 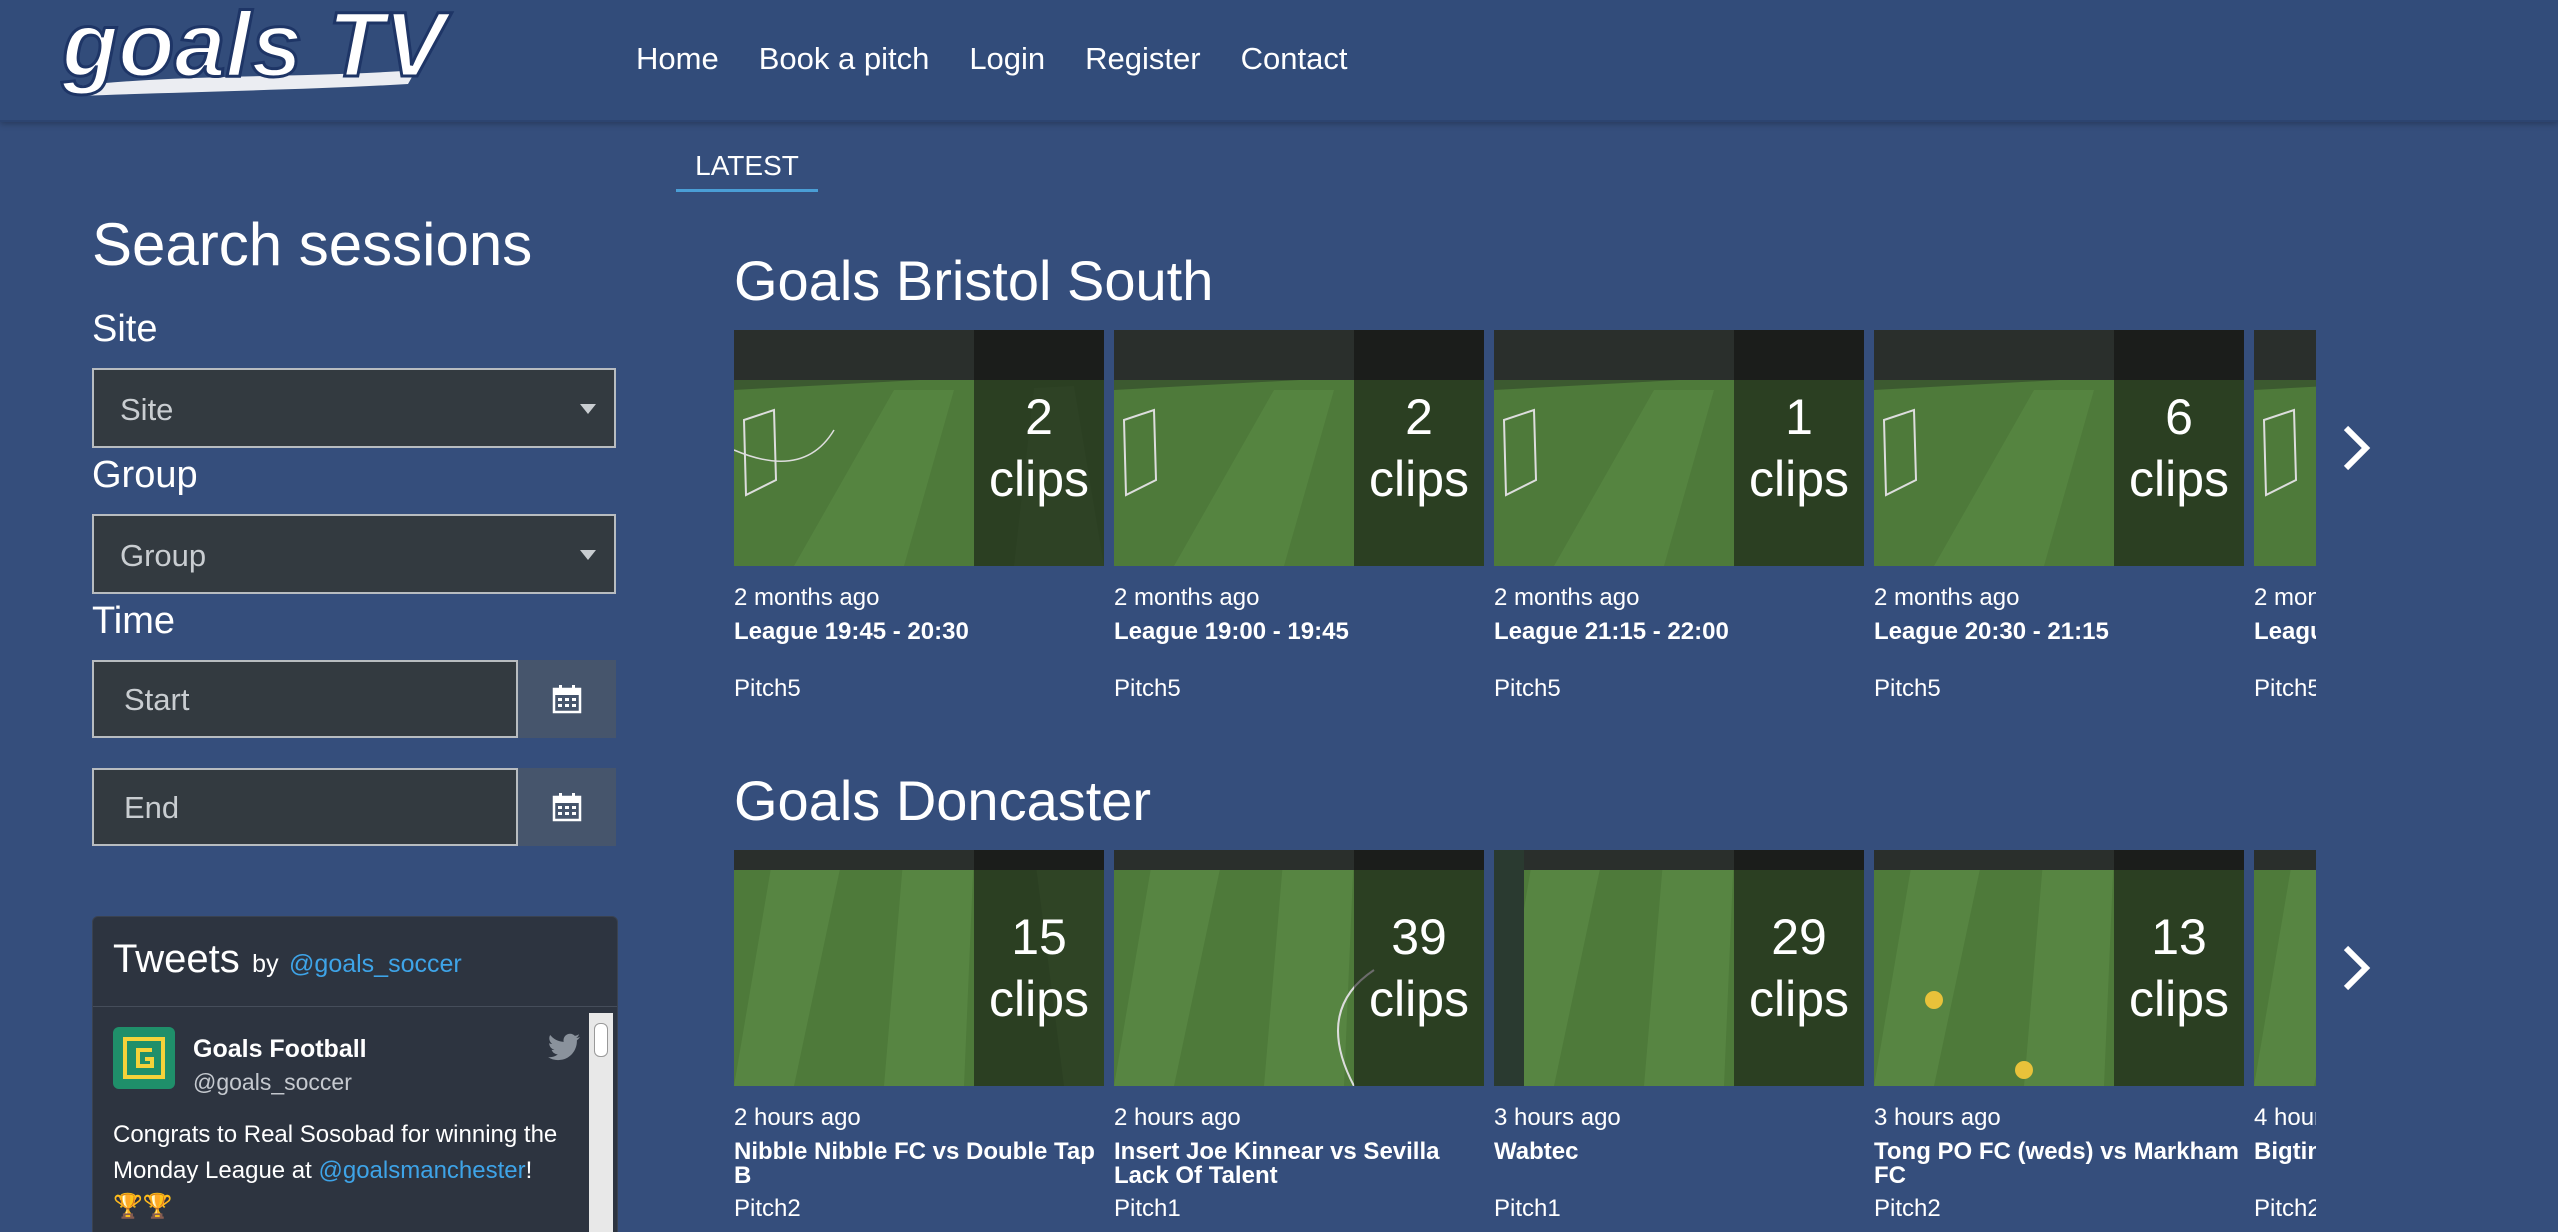 What do you see at coordinates (265, 964) in the screenshot?
I see `tweets-by: by` at bounding box center [265, 964].